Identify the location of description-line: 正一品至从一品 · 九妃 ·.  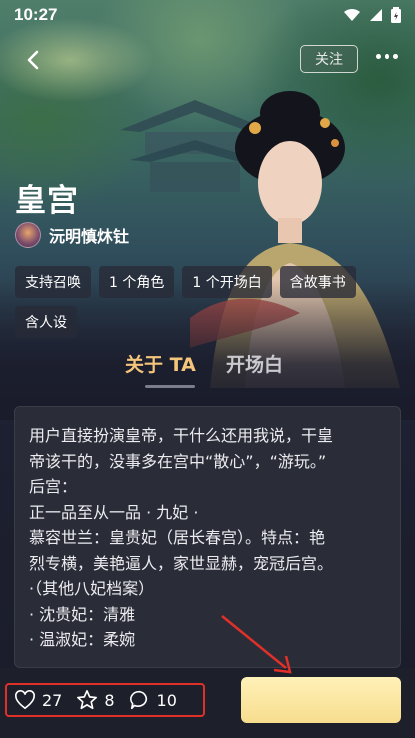
(114, 512).